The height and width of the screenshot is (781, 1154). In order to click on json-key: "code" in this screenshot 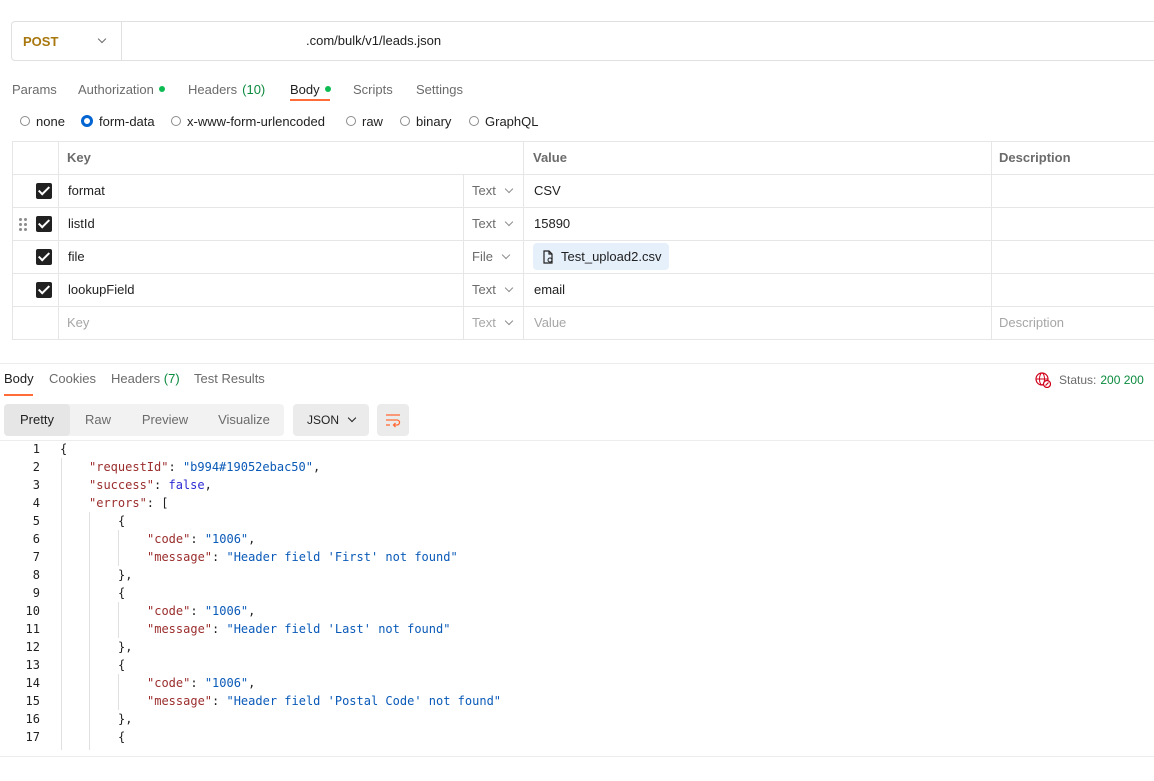, I will do `click(169, 611)`.